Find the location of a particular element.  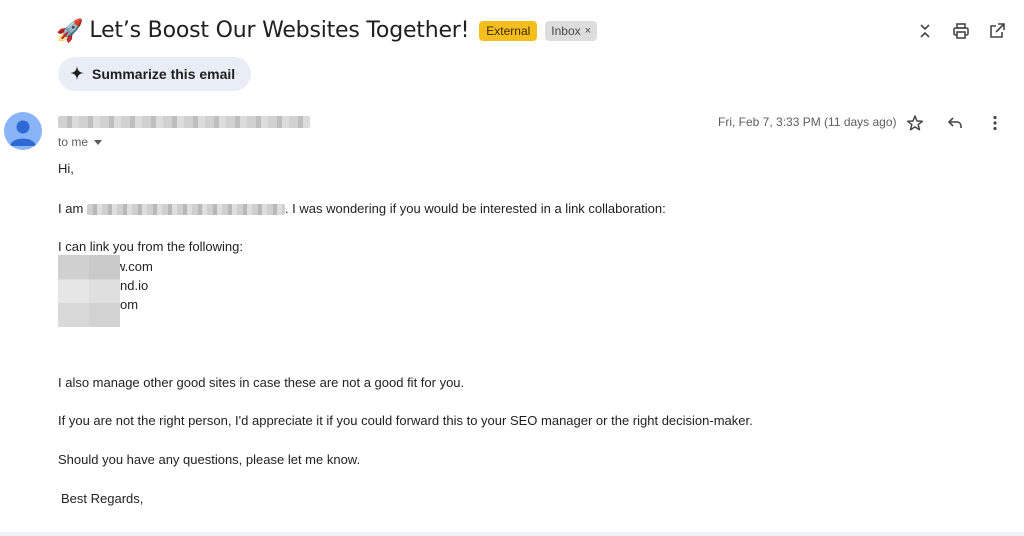

message-actions is located at coordinates (955, 123).